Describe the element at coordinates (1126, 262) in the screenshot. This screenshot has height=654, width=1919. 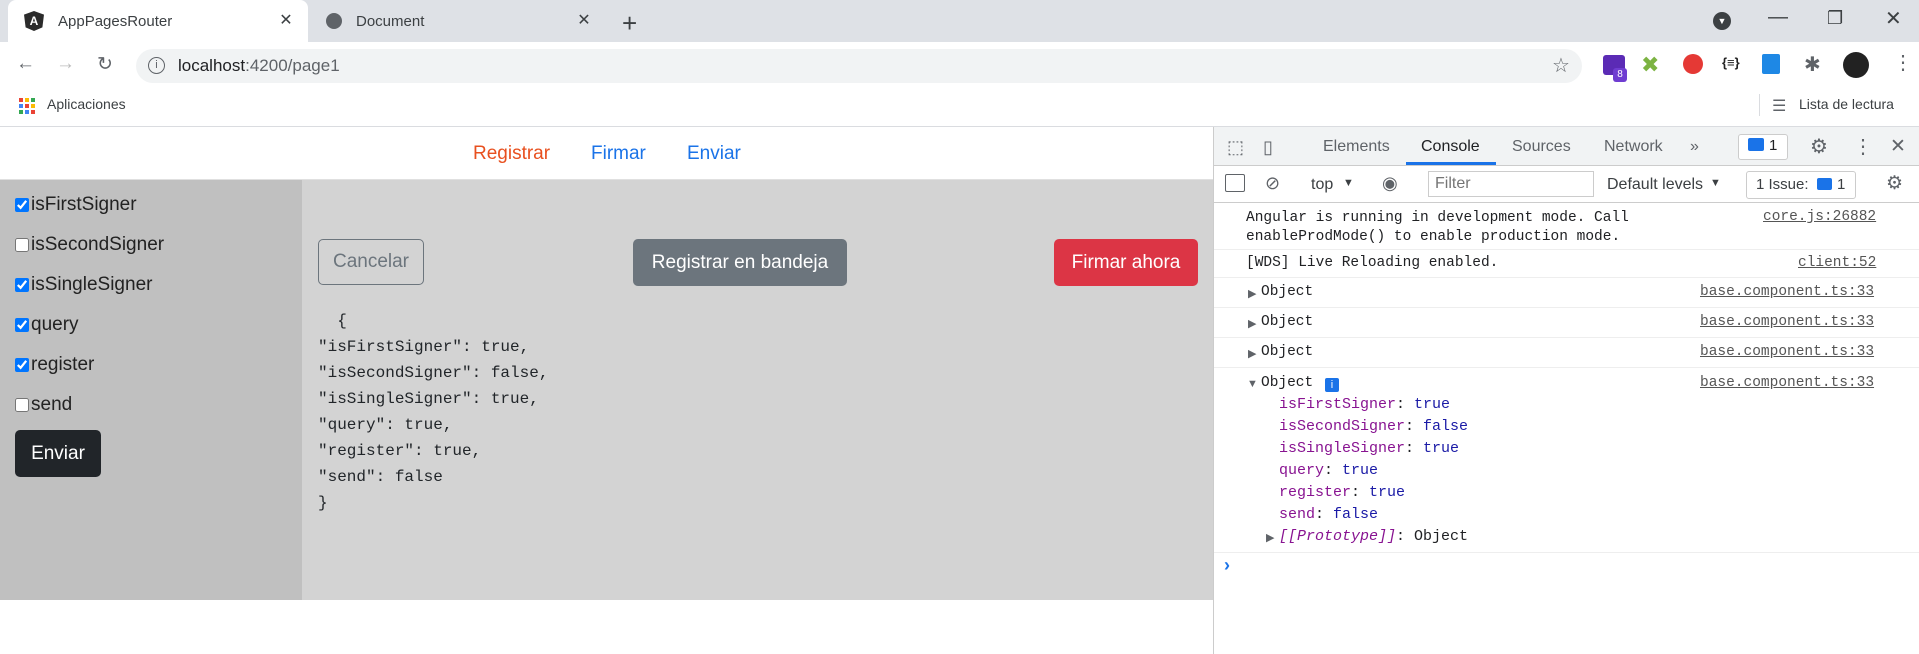
I see `sign-now-button: Firmar ahora` at that location.